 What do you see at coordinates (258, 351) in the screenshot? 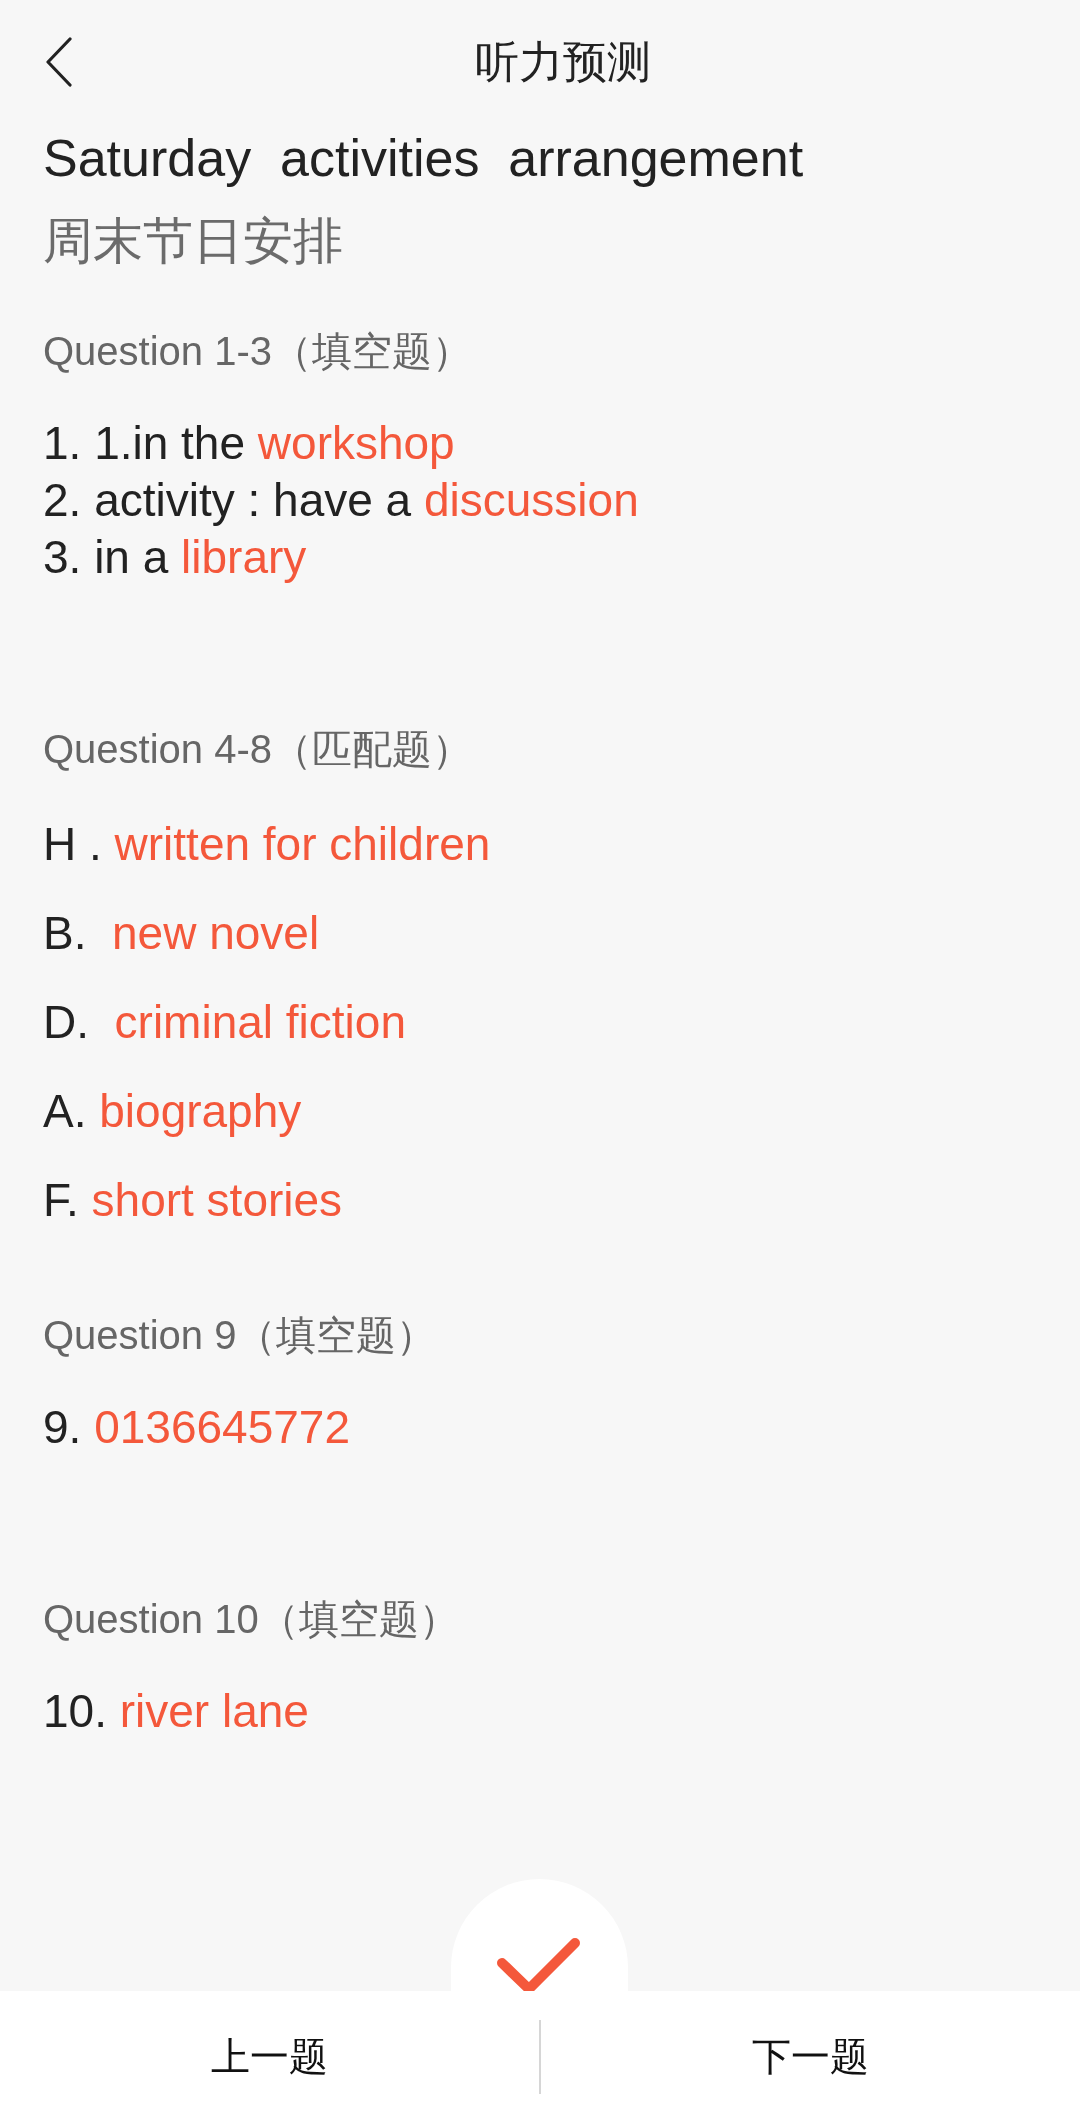
I see `question-heading: Question 1-3（填空题）` at bounding box center [258, 351].